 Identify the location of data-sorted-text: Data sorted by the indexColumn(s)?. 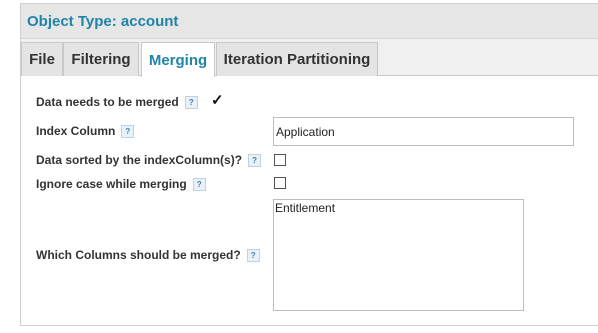
(139, 160).